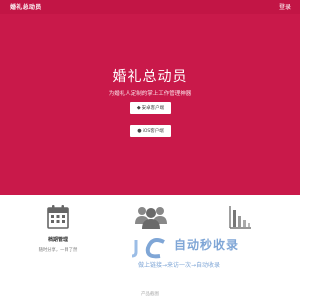 The width and height of the screenshot is (320, 300). What do you see at coordinates (26, 6) in the screenshot?
I see `brand-logo-text: 婚礼总动员` at bounding box center [26, 6].